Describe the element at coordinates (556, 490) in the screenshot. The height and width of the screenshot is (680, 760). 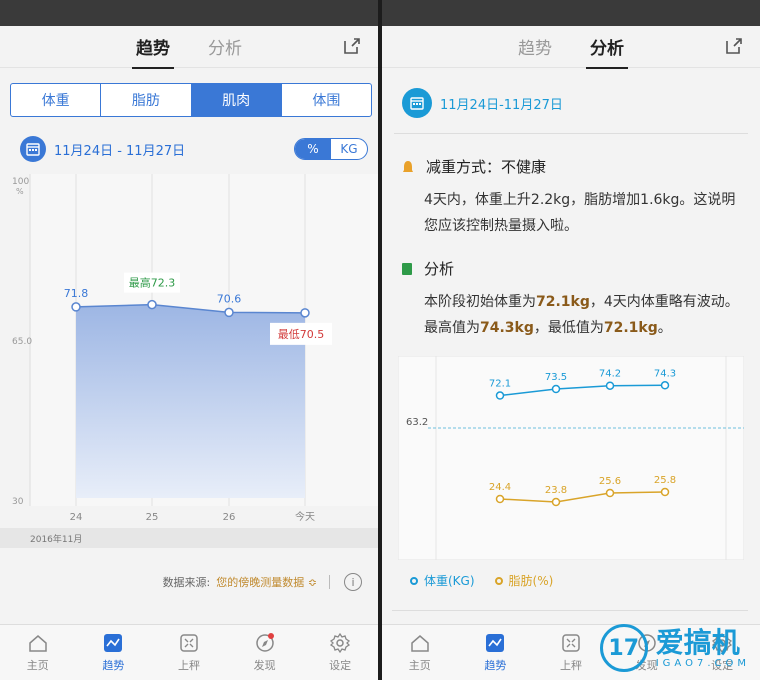
I see `data-label: 23.8` at that location.